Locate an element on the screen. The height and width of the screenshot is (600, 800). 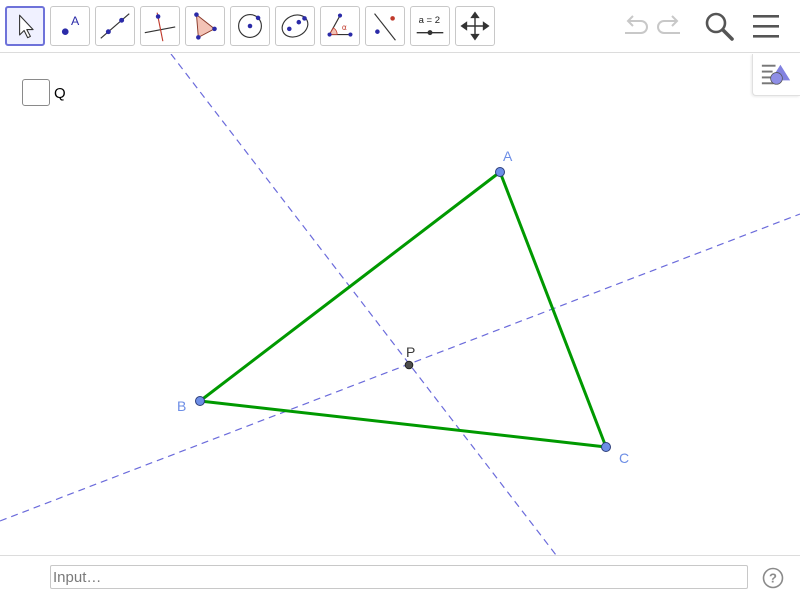
point-p is located at coordinates (409, 365).